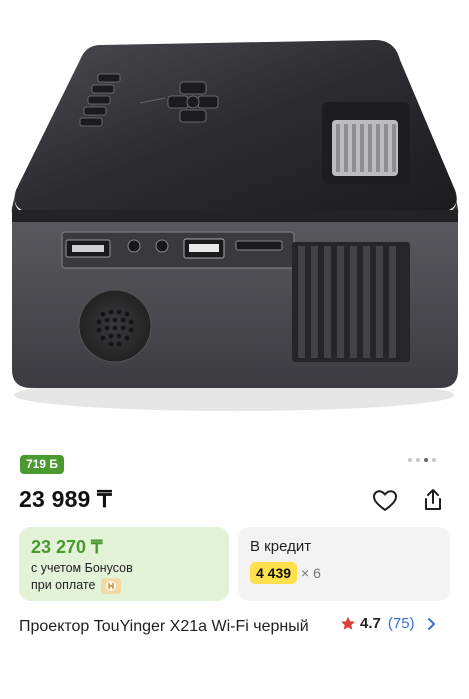  Describe the element at coordinates (370, 623) in the screenshot. I see `rating-value: 4.7` at that location.